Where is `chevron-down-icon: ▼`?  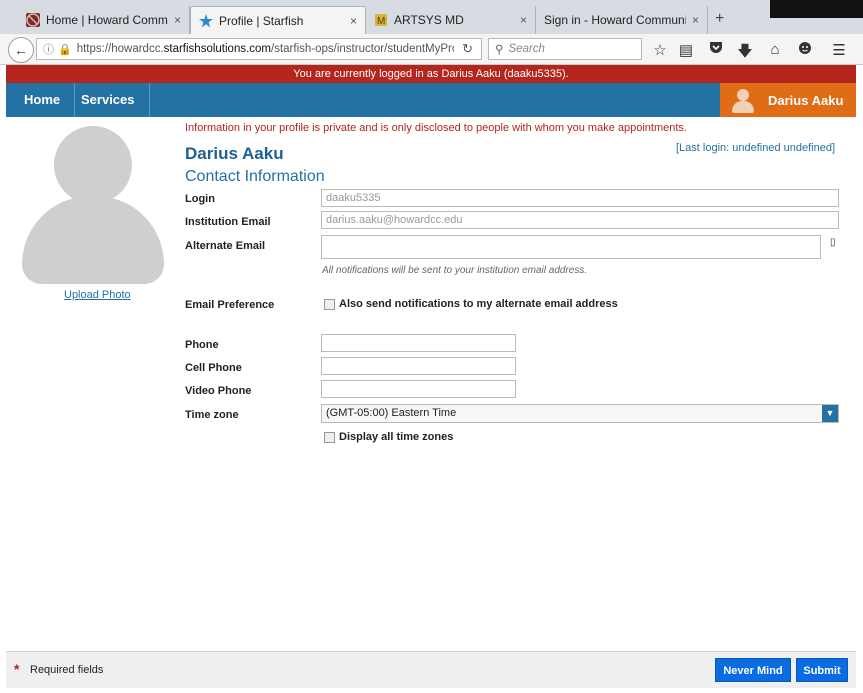
chevron-down-icon: ▼ is located at coordinates (830, 413).